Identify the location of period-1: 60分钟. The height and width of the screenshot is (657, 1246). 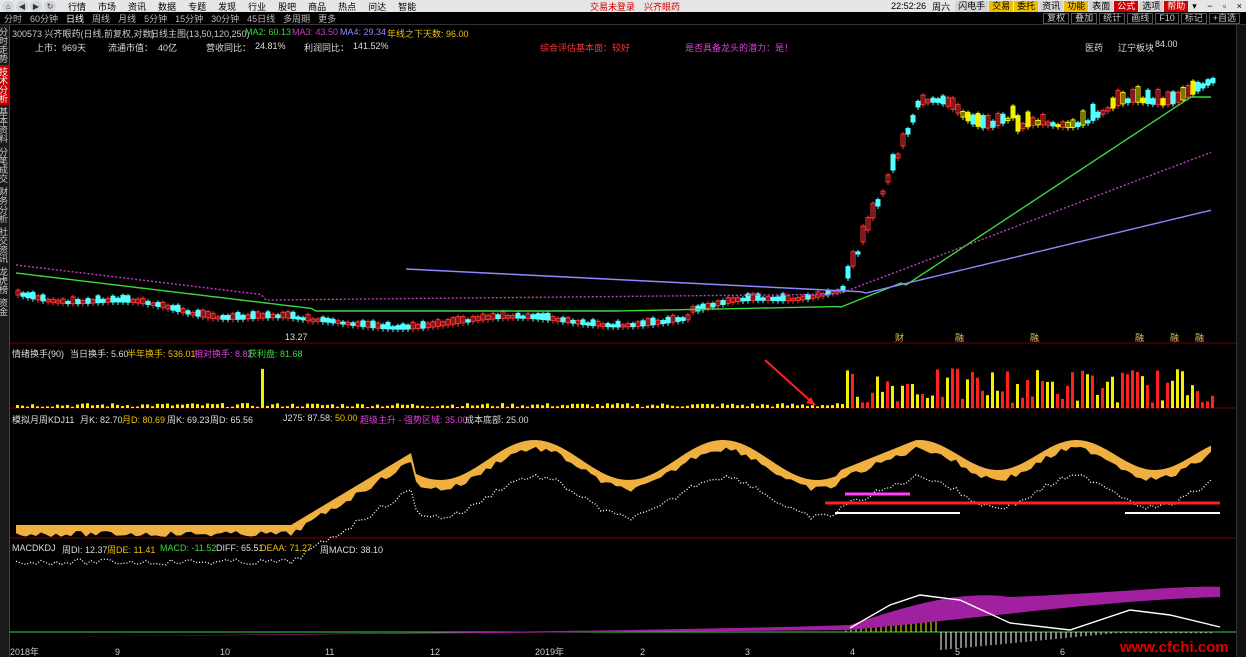
(44, 18).